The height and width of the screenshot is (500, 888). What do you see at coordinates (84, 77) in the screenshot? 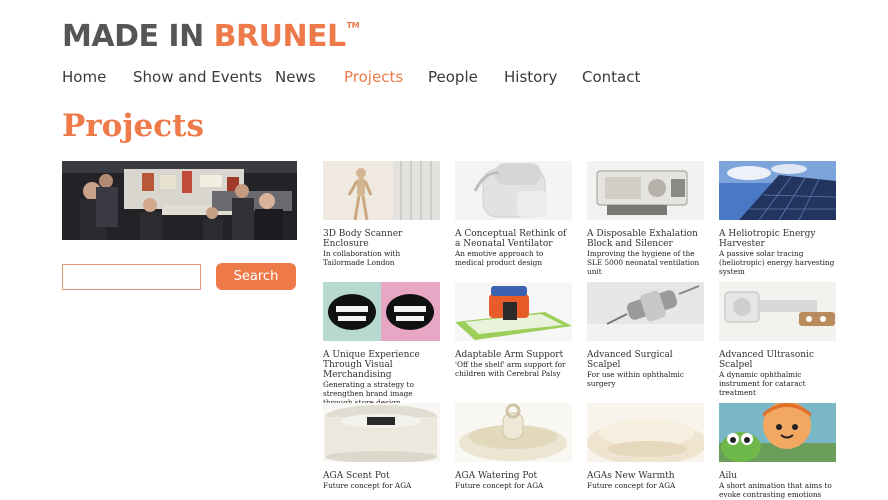
I see `nav-home: Home` at bounding box center [84, 77].